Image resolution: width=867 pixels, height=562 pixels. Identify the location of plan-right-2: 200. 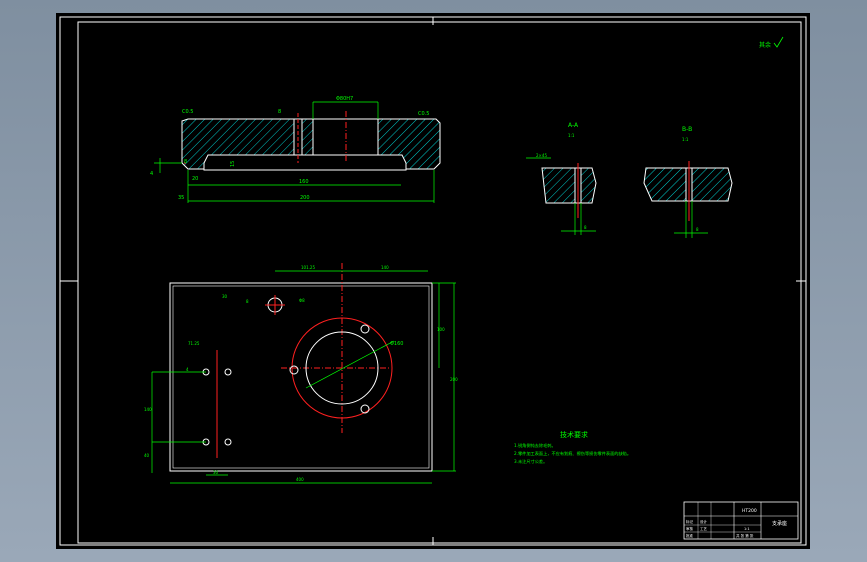
(454, 379).